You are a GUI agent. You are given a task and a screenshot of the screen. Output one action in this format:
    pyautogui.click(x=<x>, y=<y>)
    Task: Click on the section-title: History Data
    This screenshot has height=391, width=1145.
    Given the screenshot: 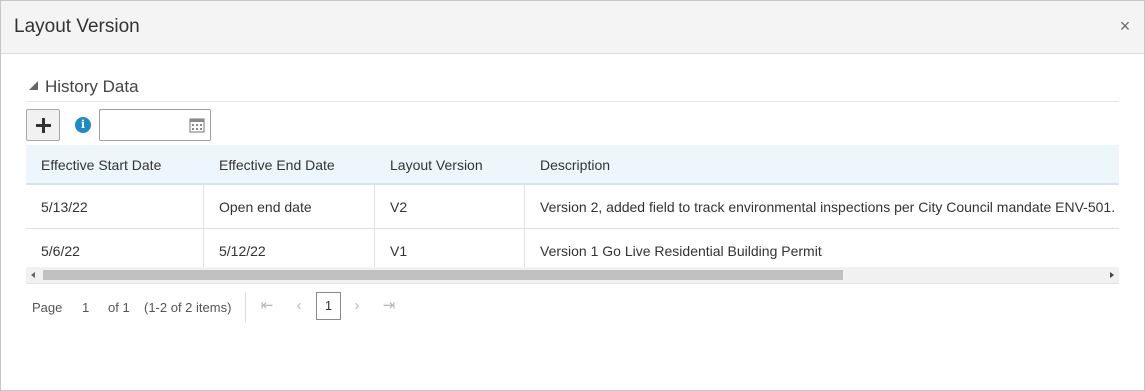 What is the action you would take?
    pyautogui.click(x=92, y=86)
    